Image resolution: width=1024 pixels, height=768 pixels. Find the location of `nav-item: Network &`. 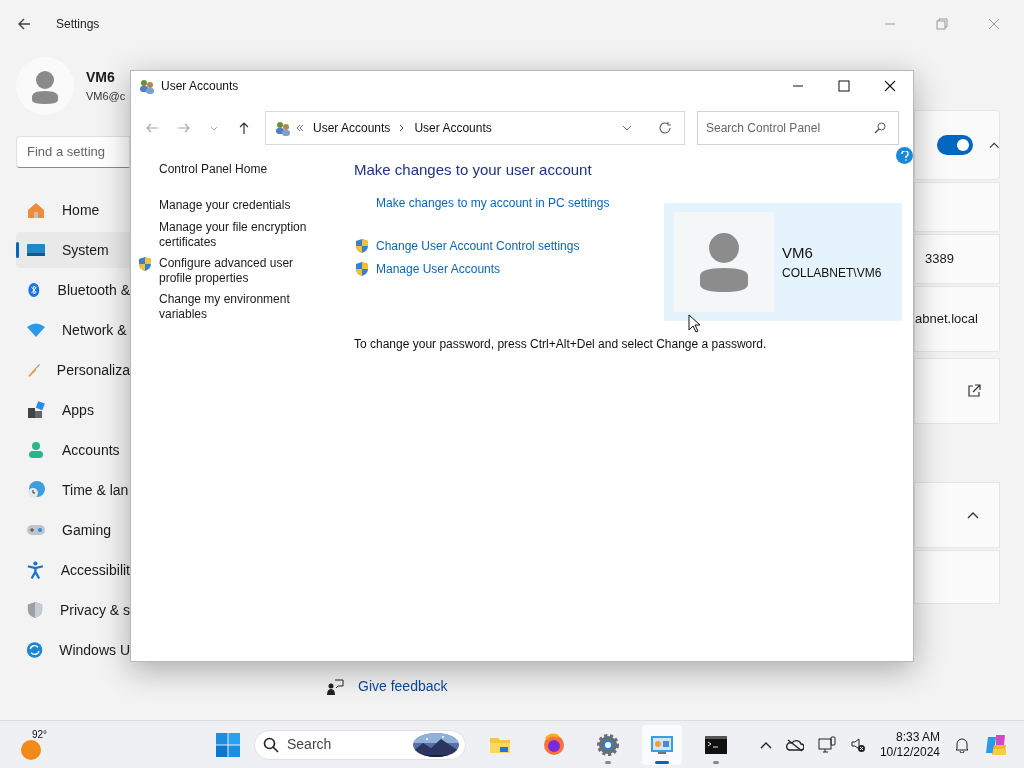

nav-item: Network & is located at coordinates (73, 330).